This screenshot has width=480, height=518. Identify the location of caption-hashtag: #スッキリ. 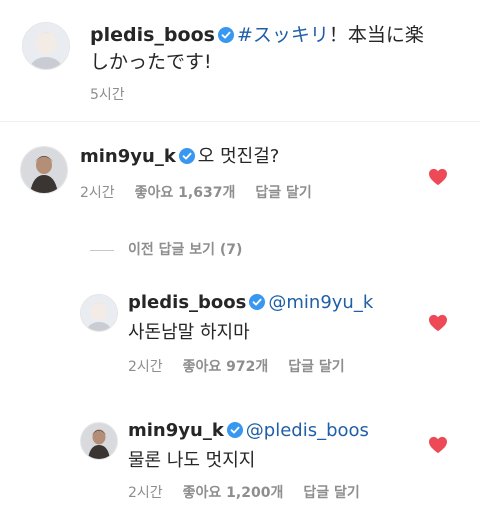
(283, 35).